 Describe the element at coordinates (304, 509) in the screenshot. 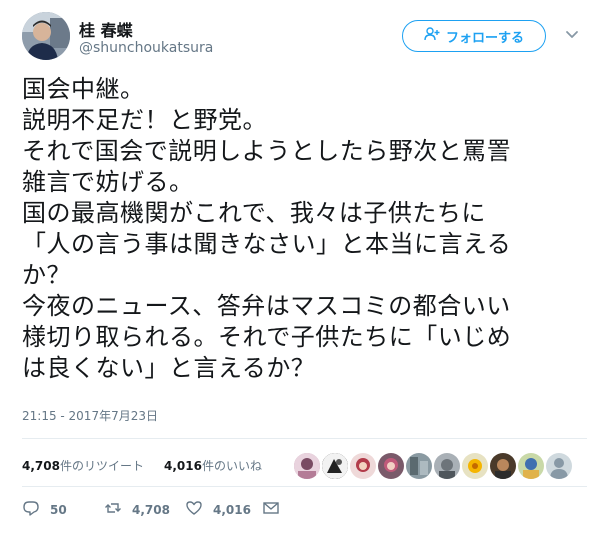

I see `tweet-actions: 50 4,708 4,016` at that location.